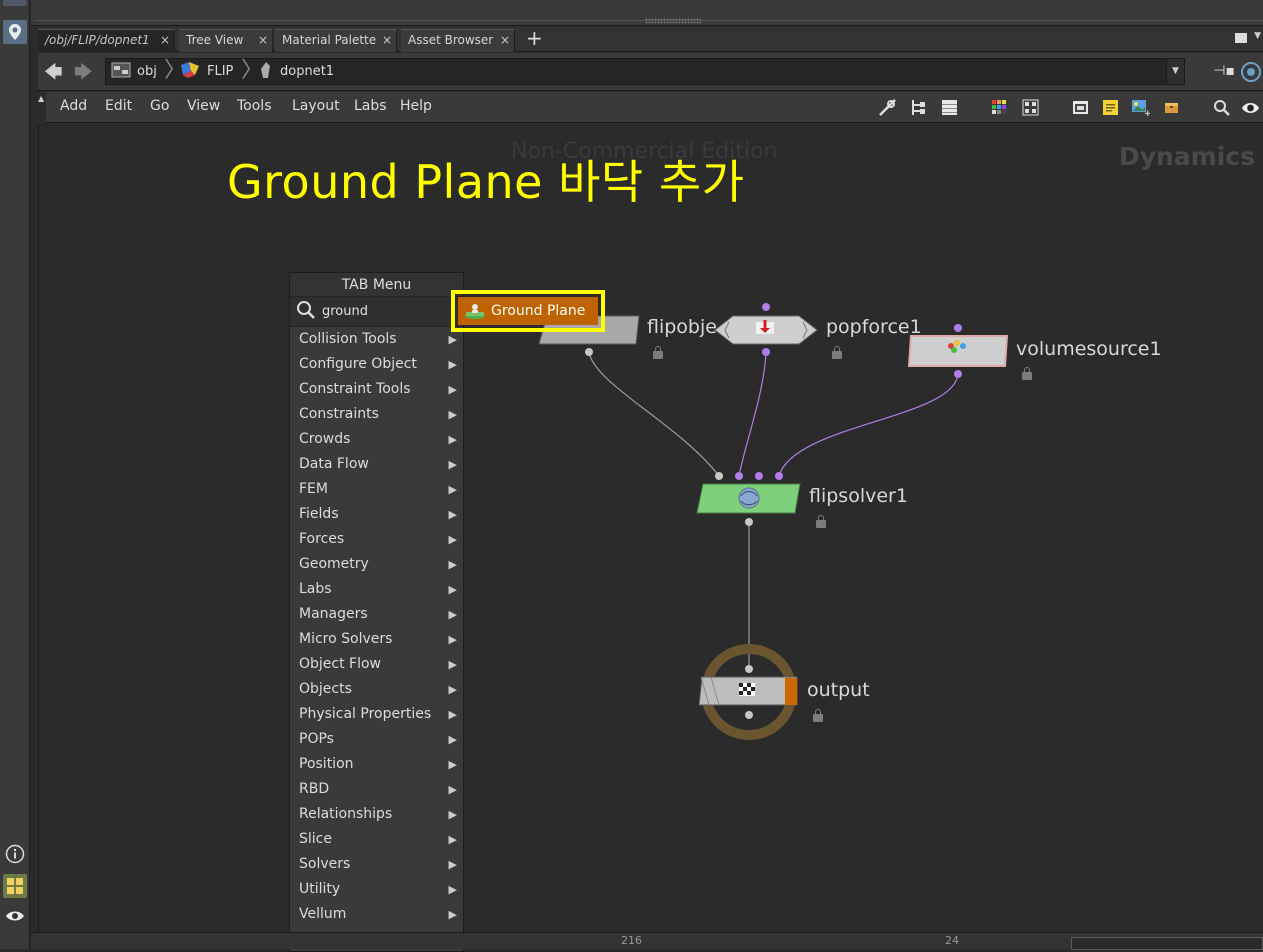 This screenshot has width=1263, height=952. Describe the element at coordinates (203, 106) in the screenshot. I see `menu-view: View` at that location.